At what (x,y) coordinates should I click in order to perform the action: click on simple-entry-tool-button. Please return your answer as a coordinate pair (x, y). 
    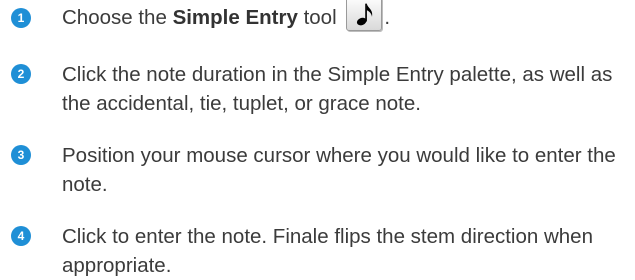
    Looking at the image, I should click on (364, 15).